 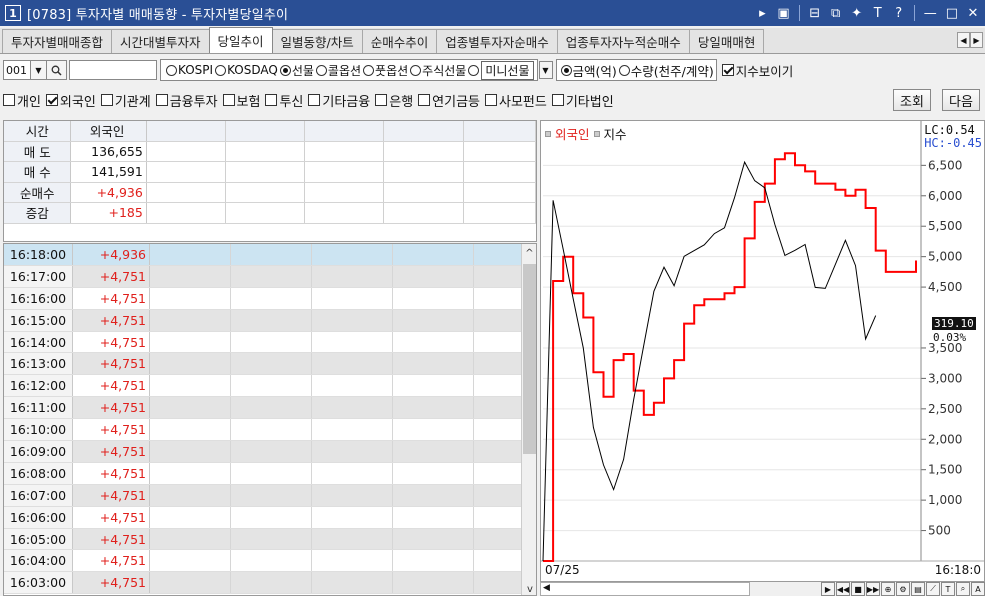 What do you see at coordinates (337, 100) in the screenshot?
I see `investor-checkbox-6: 기타금융` at bounding box center [337, 100].